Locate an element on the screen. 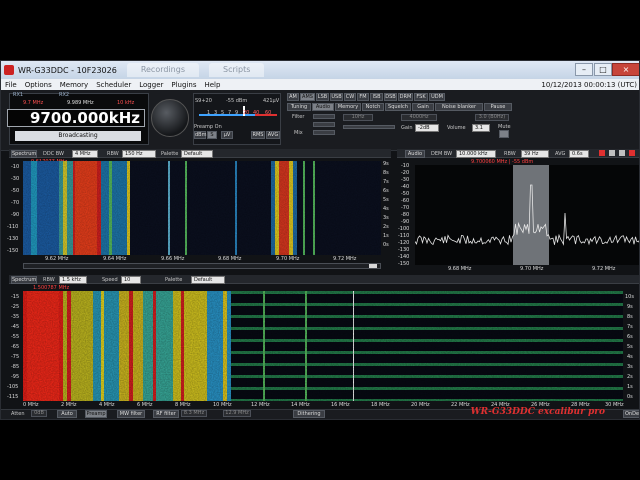 The width and height of the screenshot is (640, 480). speed-select: 10 is located at coordinates (131, 280).